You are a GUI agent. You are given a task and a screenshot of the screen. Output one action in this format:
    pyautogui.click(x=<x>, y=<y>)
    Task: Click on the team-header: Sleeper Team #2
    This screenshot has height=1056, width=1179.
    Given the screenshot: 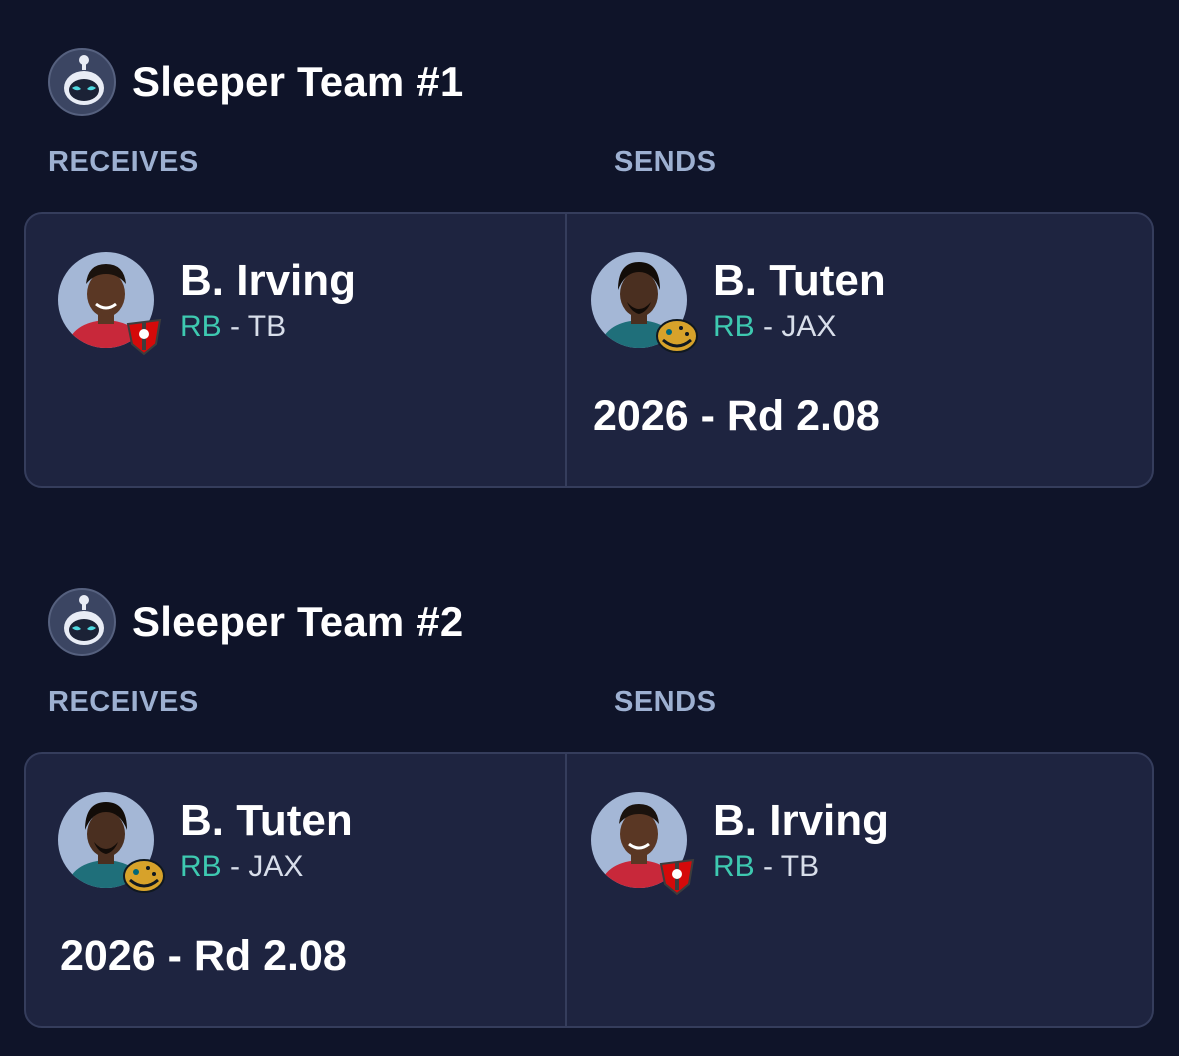 What is the action you would take?
    pyautogui.click(x=255, y=622)
    